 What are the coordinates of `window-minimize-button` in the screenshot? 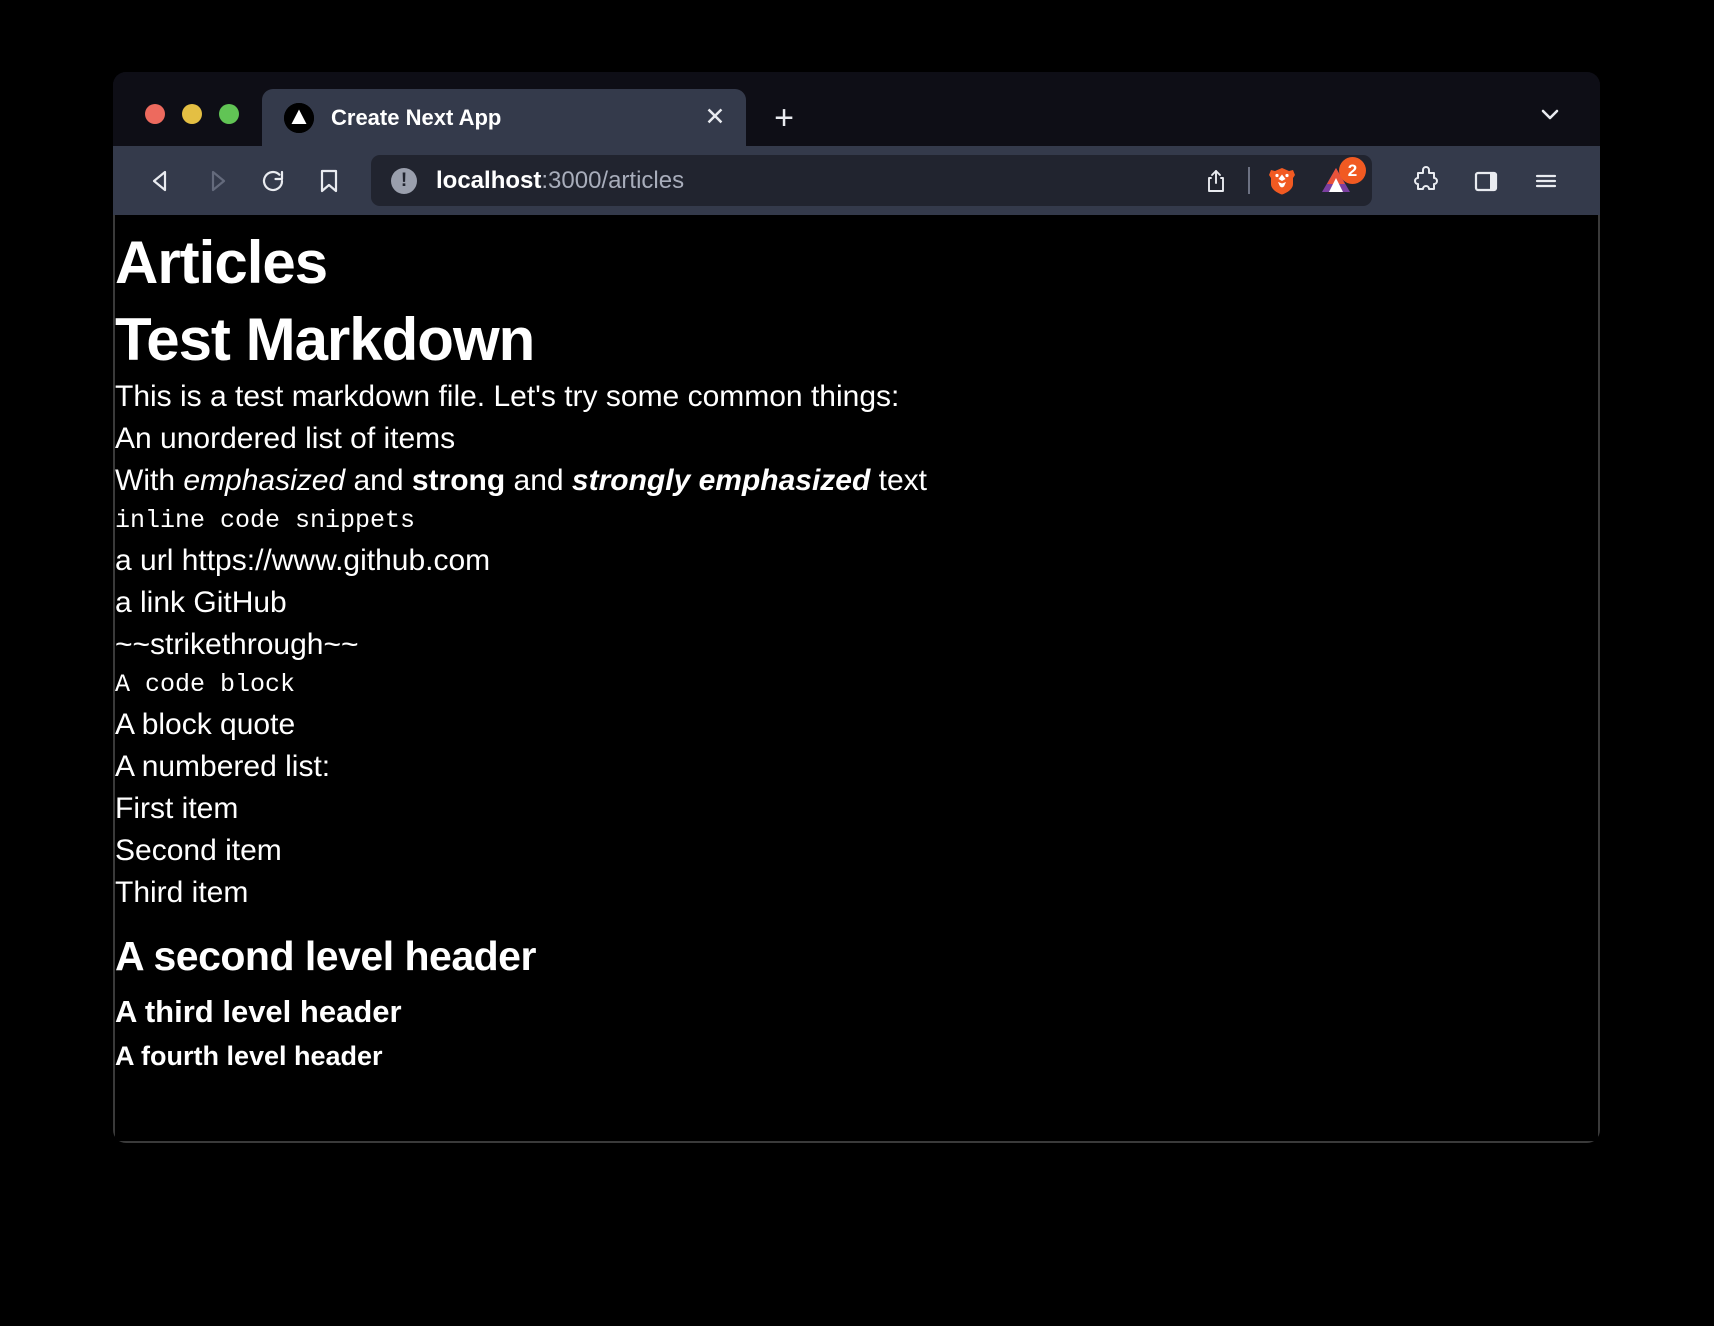 It's located at (192, 114).